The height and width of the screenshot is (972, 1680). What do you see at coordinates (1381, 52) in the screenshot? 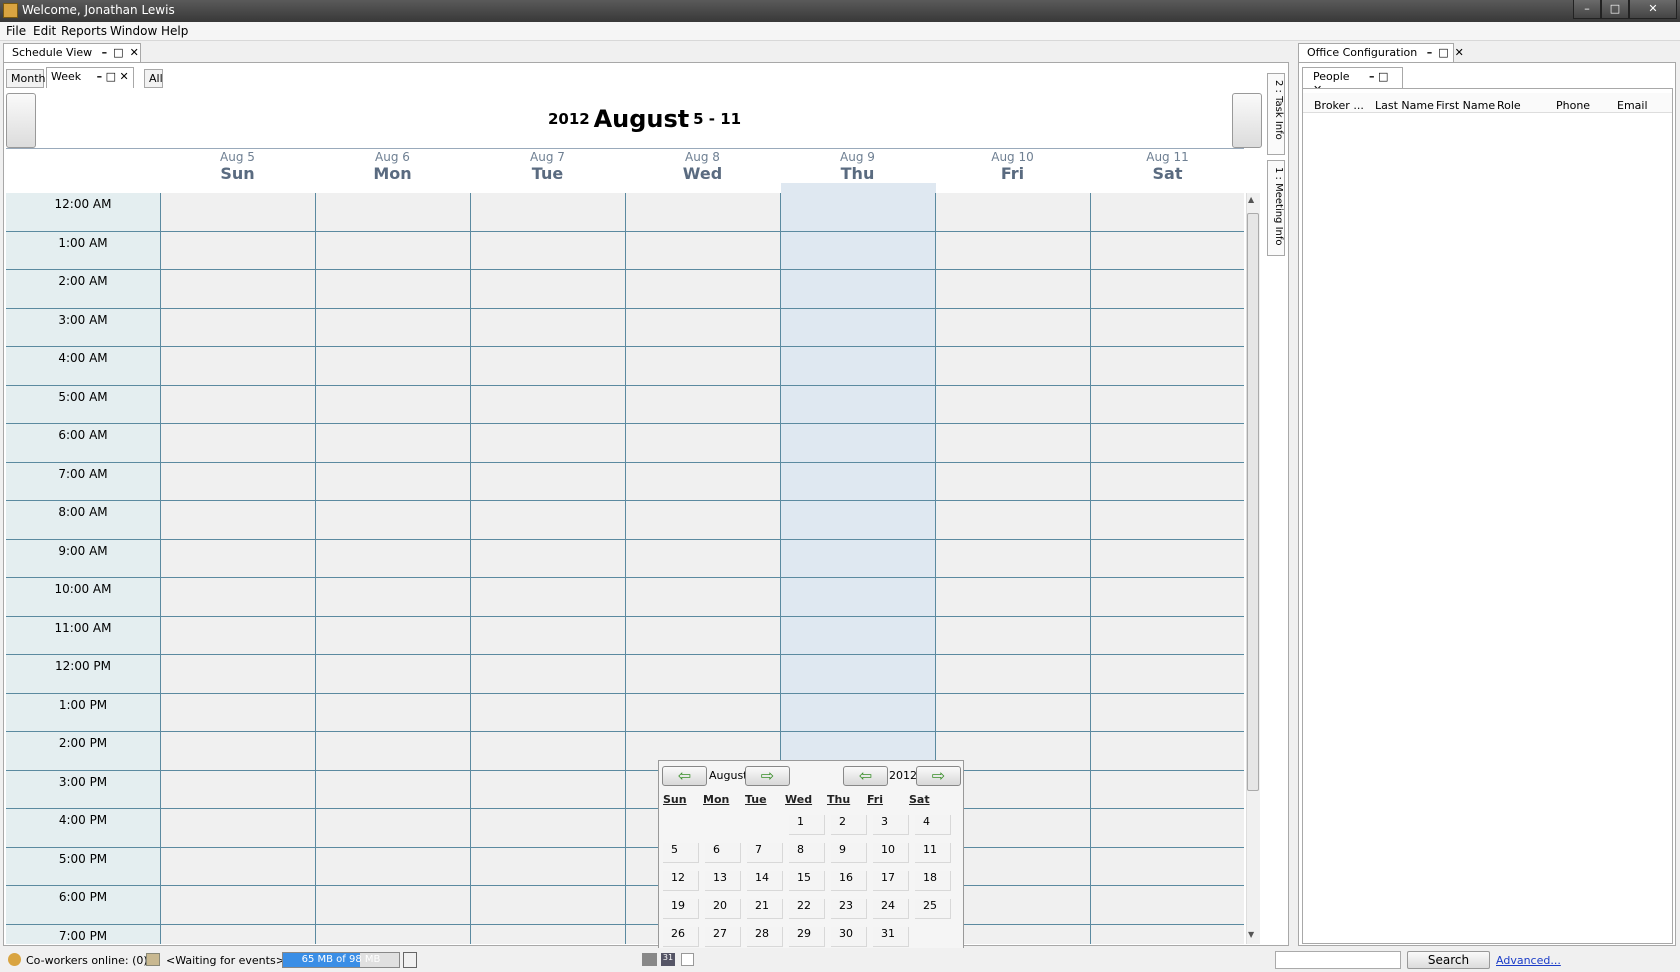
I see `tab-office-configuration: Office Configuration – □ ✕` at bounding box center [1381, 52].